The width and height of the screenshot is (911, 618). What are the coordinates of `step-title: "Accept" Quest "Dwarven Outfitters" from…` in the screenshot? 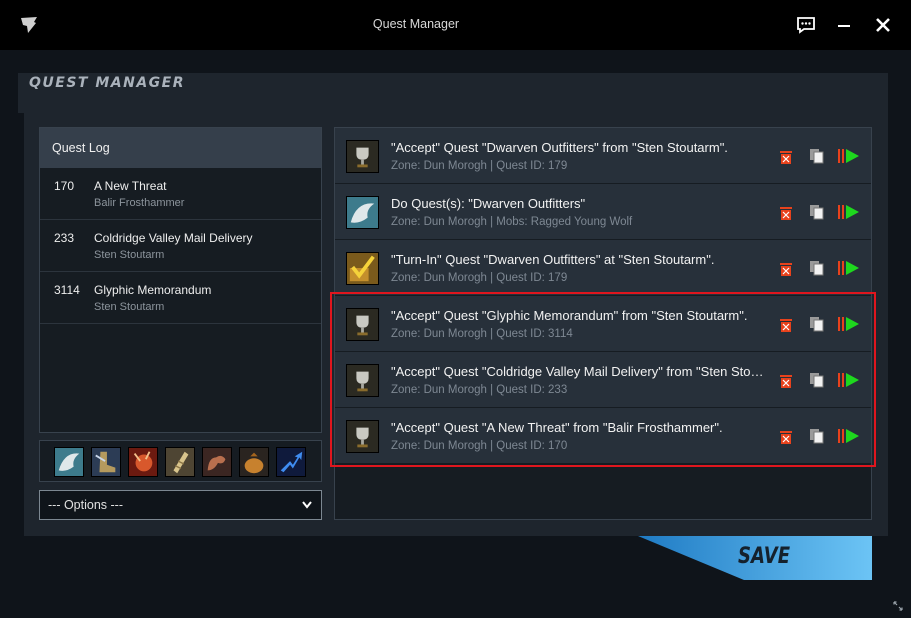 It's located at (559, 147).